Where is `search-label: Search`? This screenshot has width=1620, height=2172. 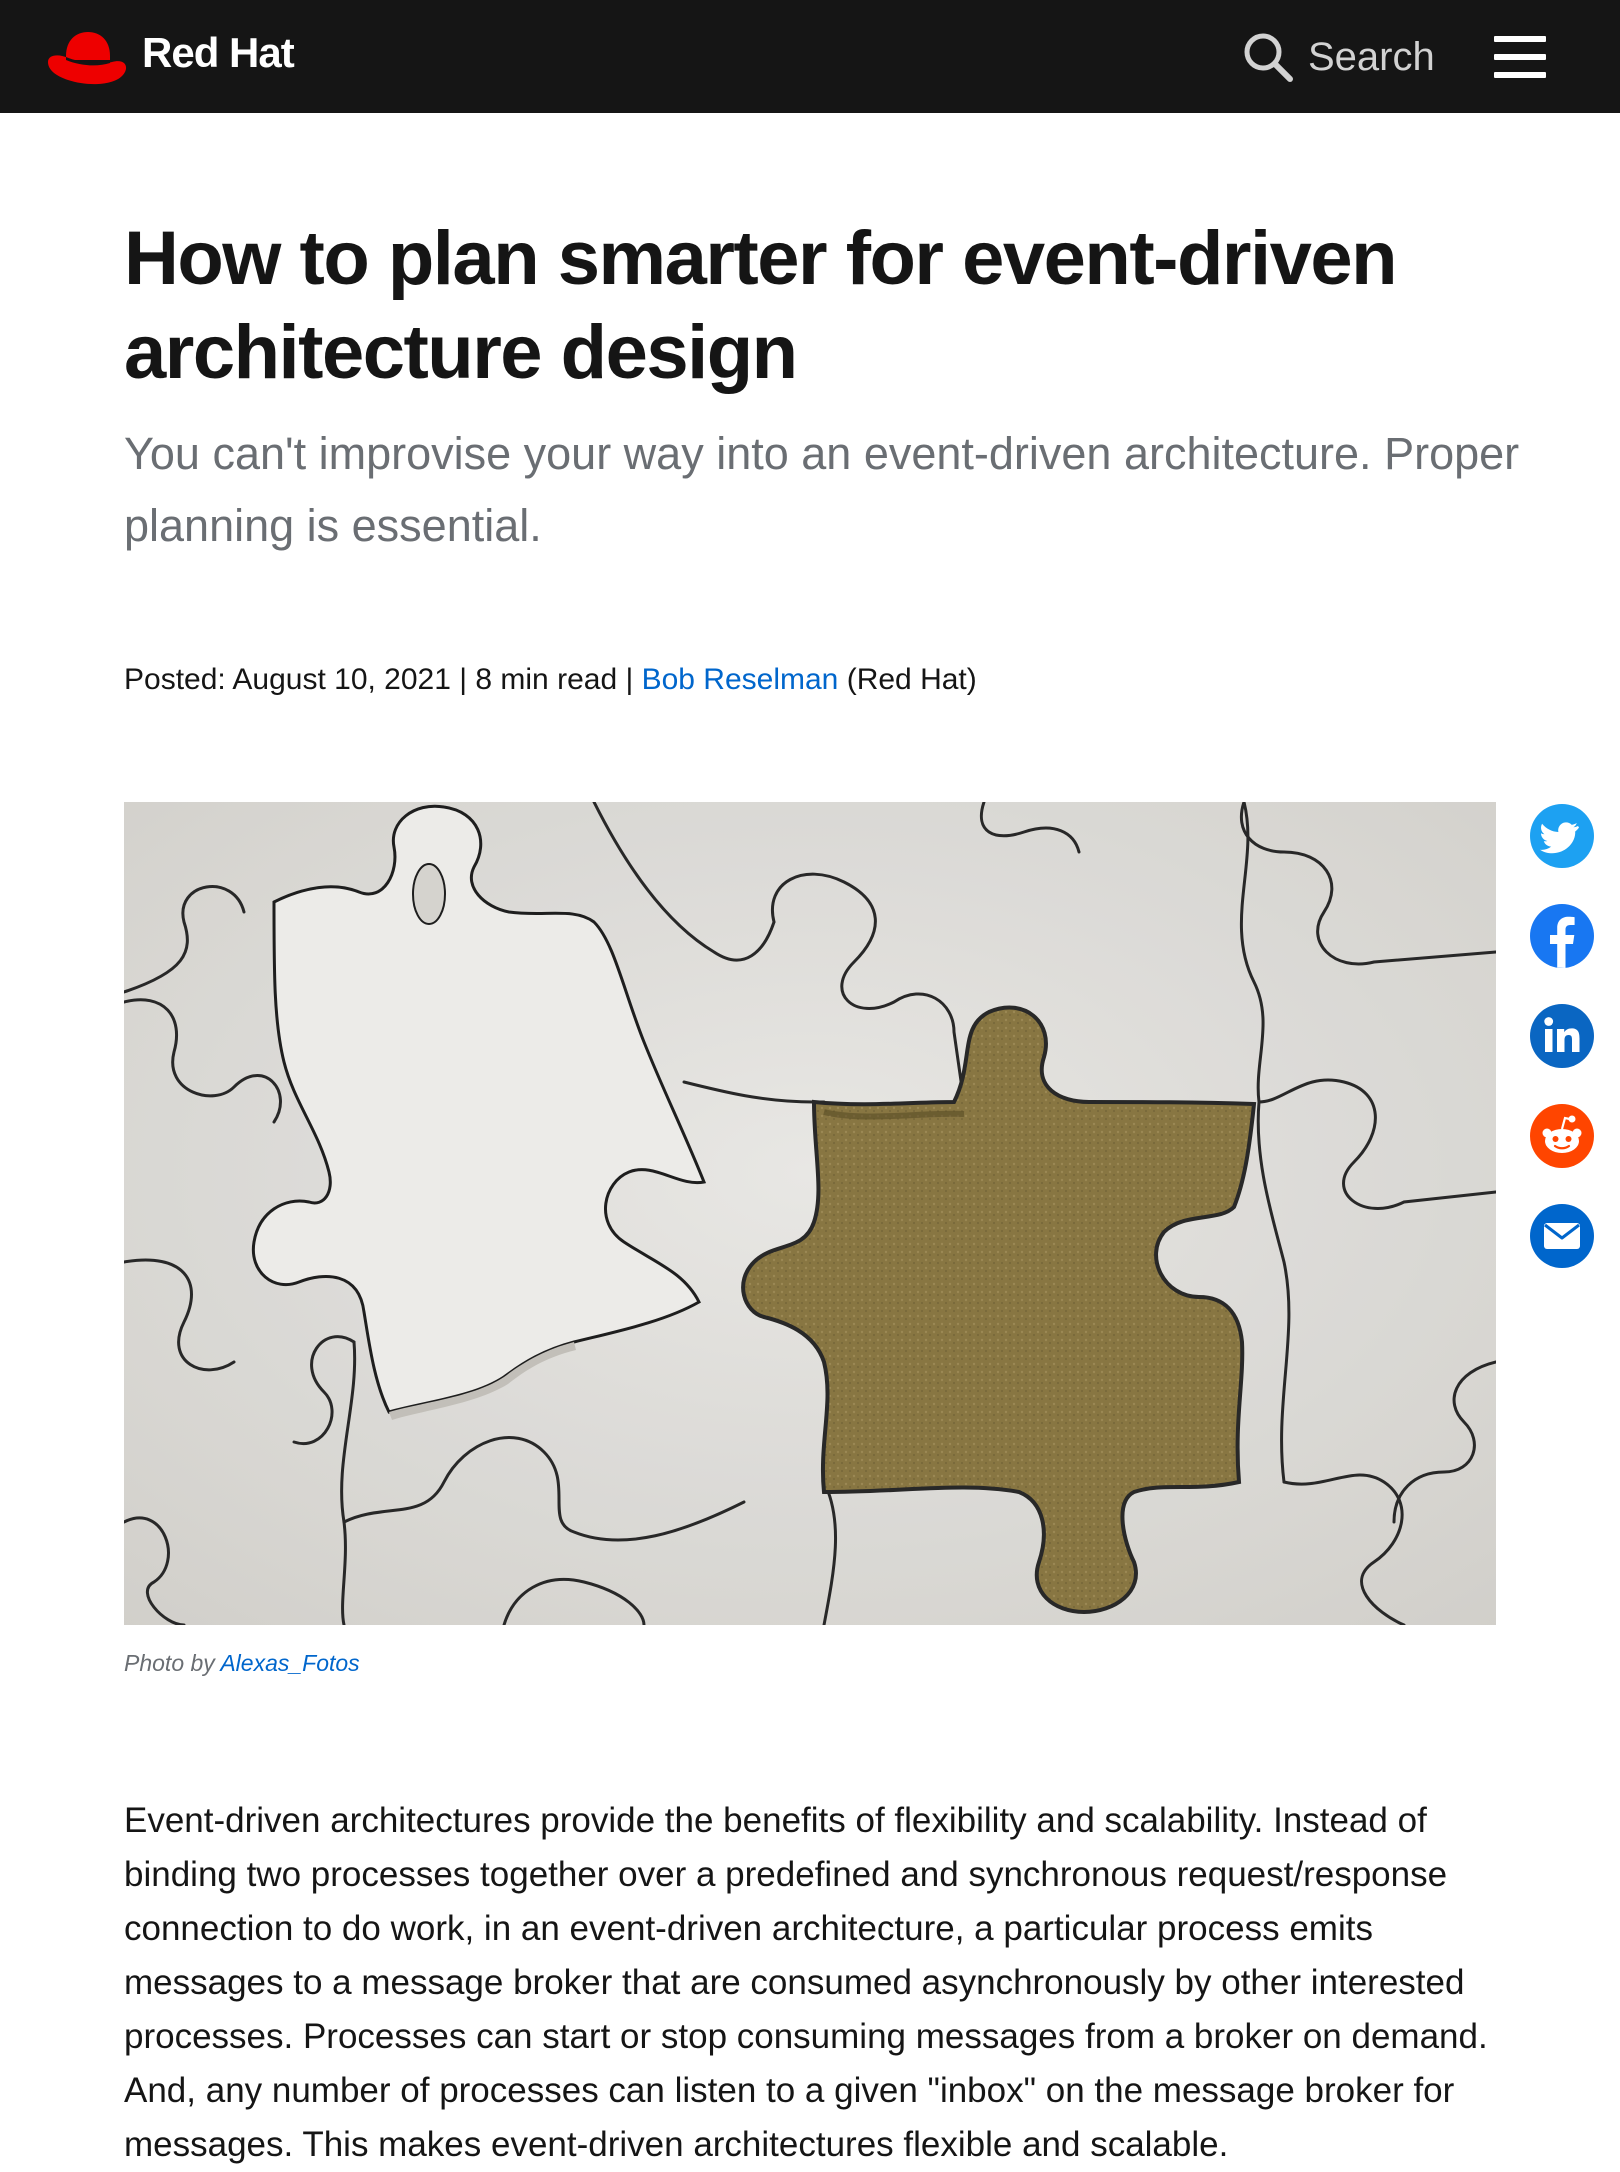 search-label: Search is located at coordinates (1371, 56).